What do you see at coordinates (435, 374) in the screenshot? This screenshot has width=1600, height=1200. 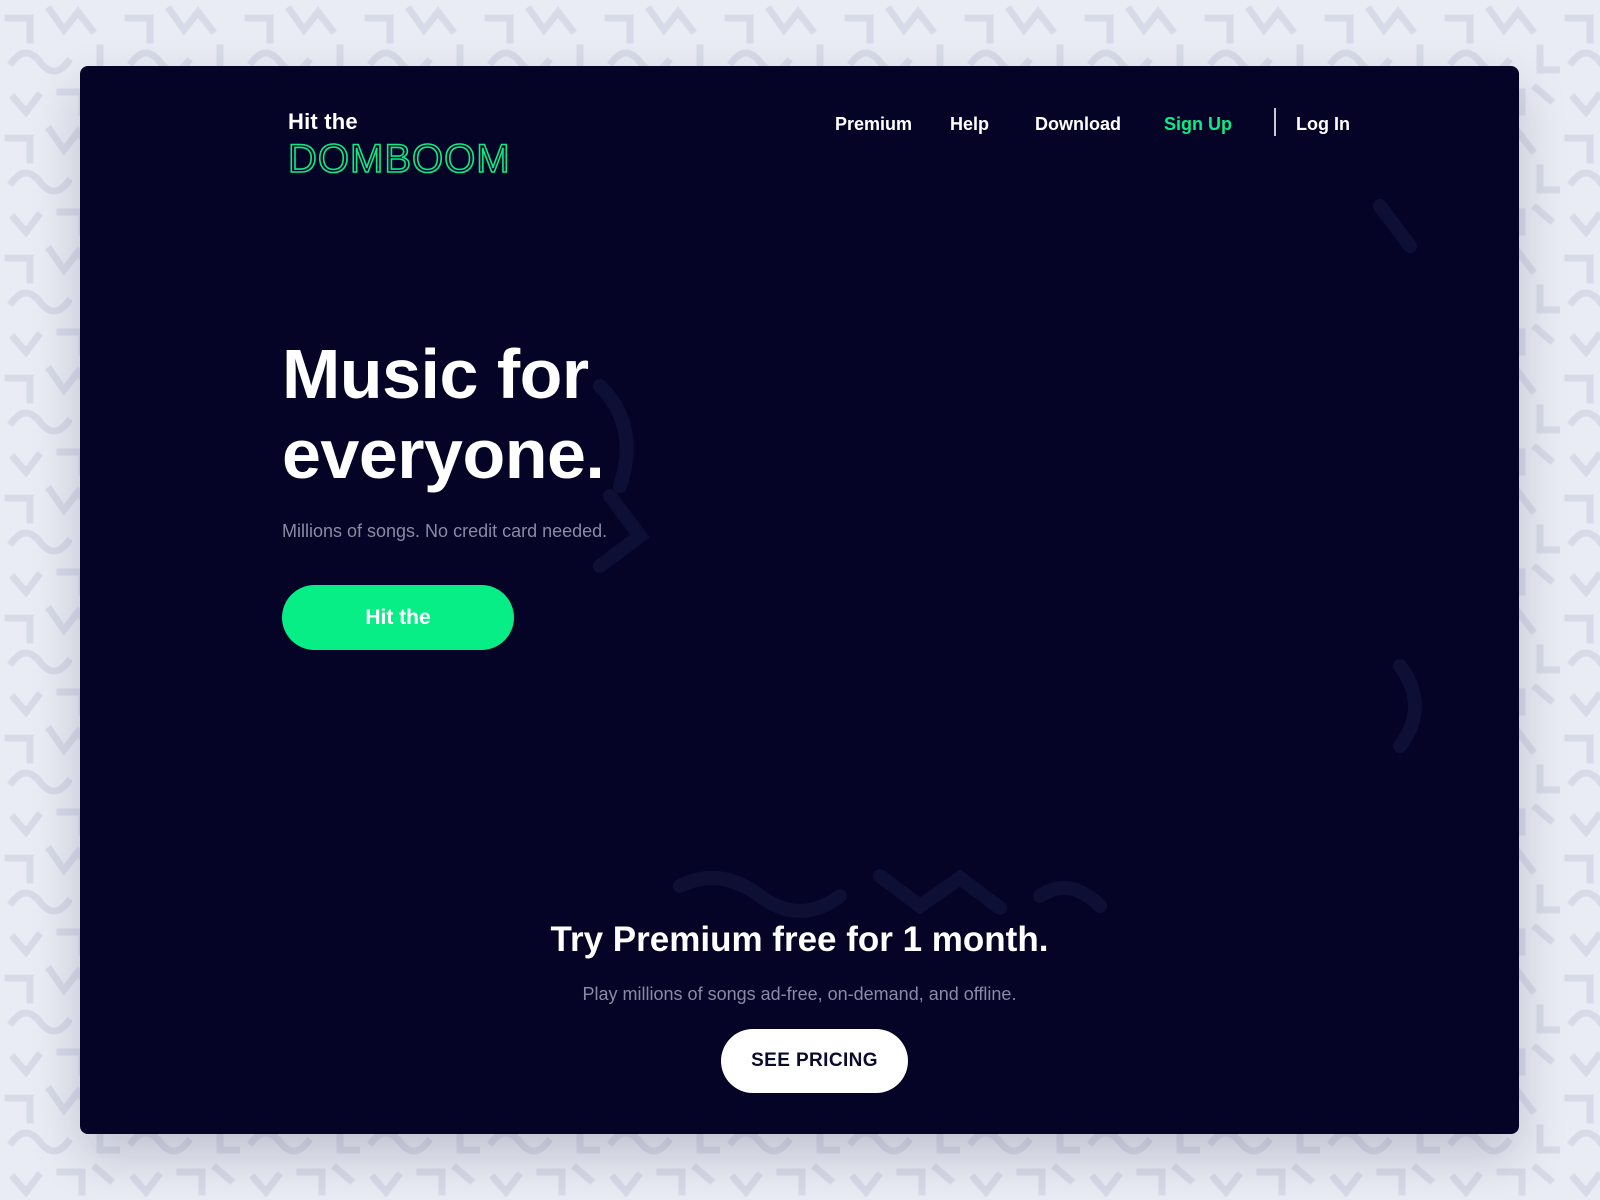 I see `hero-title-line-1: Music for` at bounding box center [435, 374].